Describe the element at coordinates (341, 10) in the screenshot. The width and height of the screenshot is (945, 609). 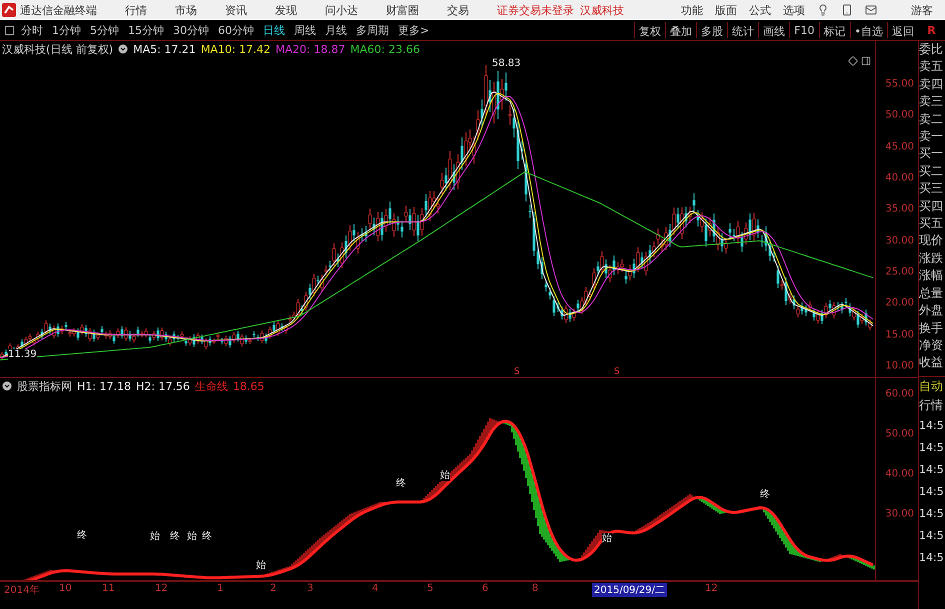
I see `menu-item: 问小达` at that location.